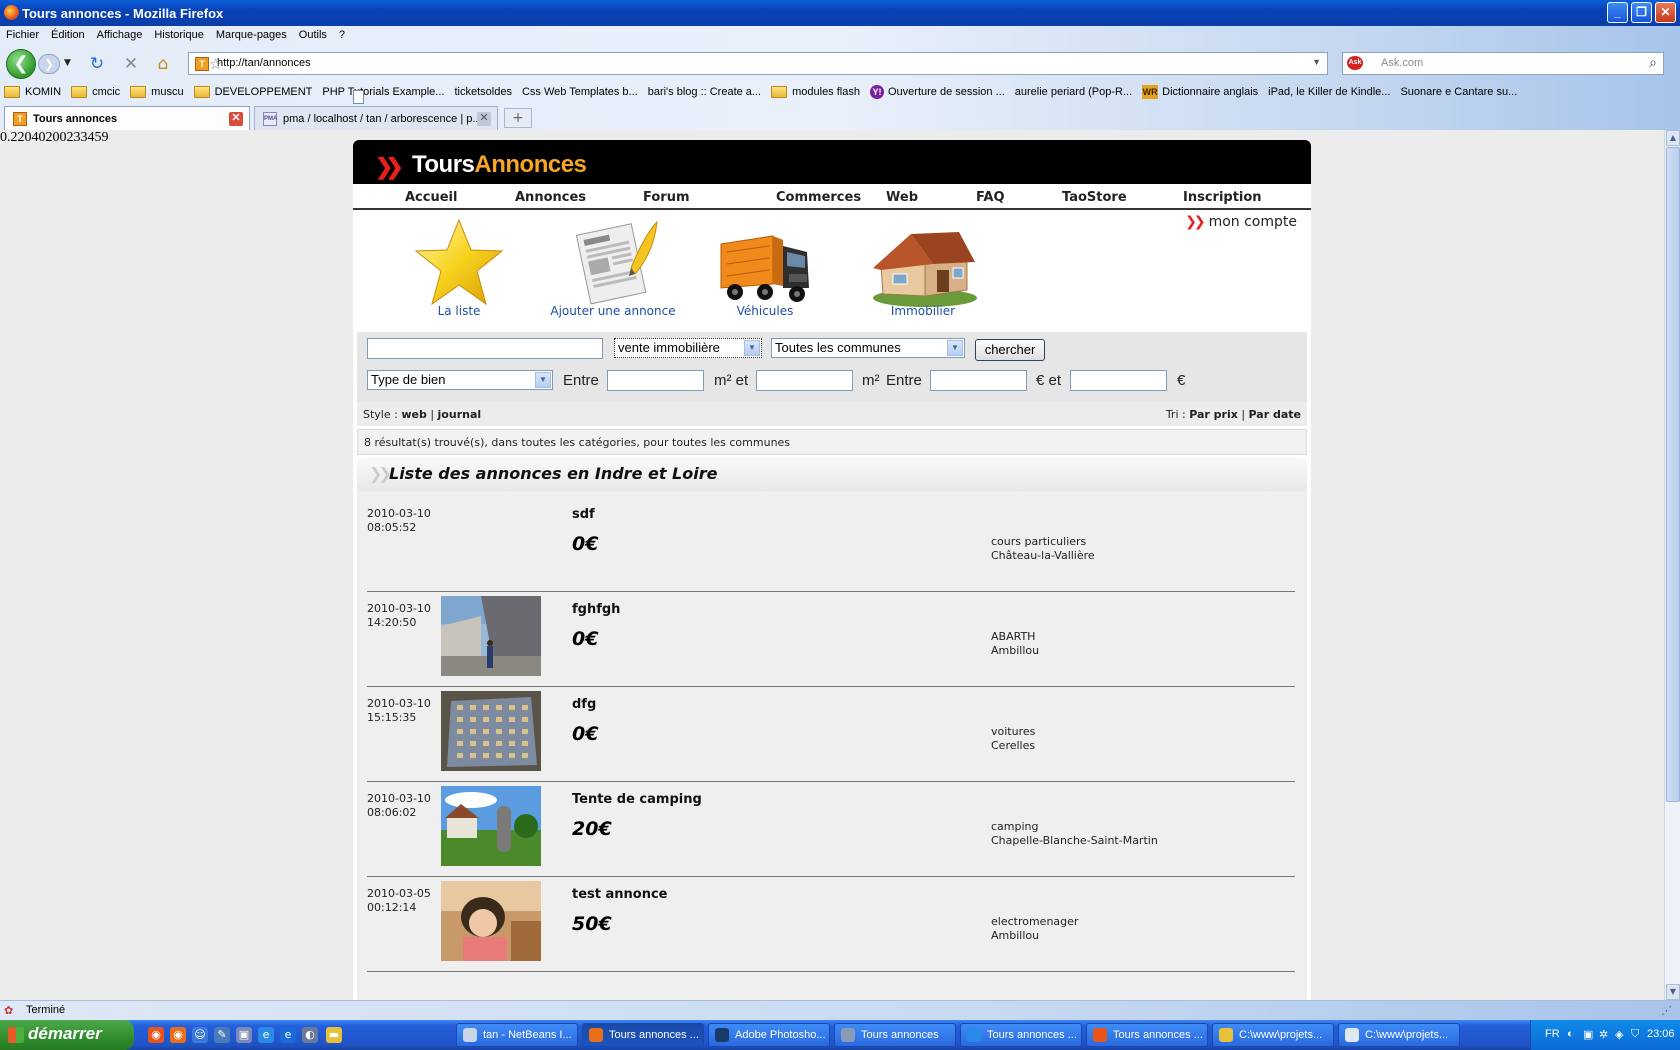 The image size is (1680, 1050). Describe the element at coordinates (1666, 1010) in the screenshot. I see `resize-grip-icon: ⋰` at that location.